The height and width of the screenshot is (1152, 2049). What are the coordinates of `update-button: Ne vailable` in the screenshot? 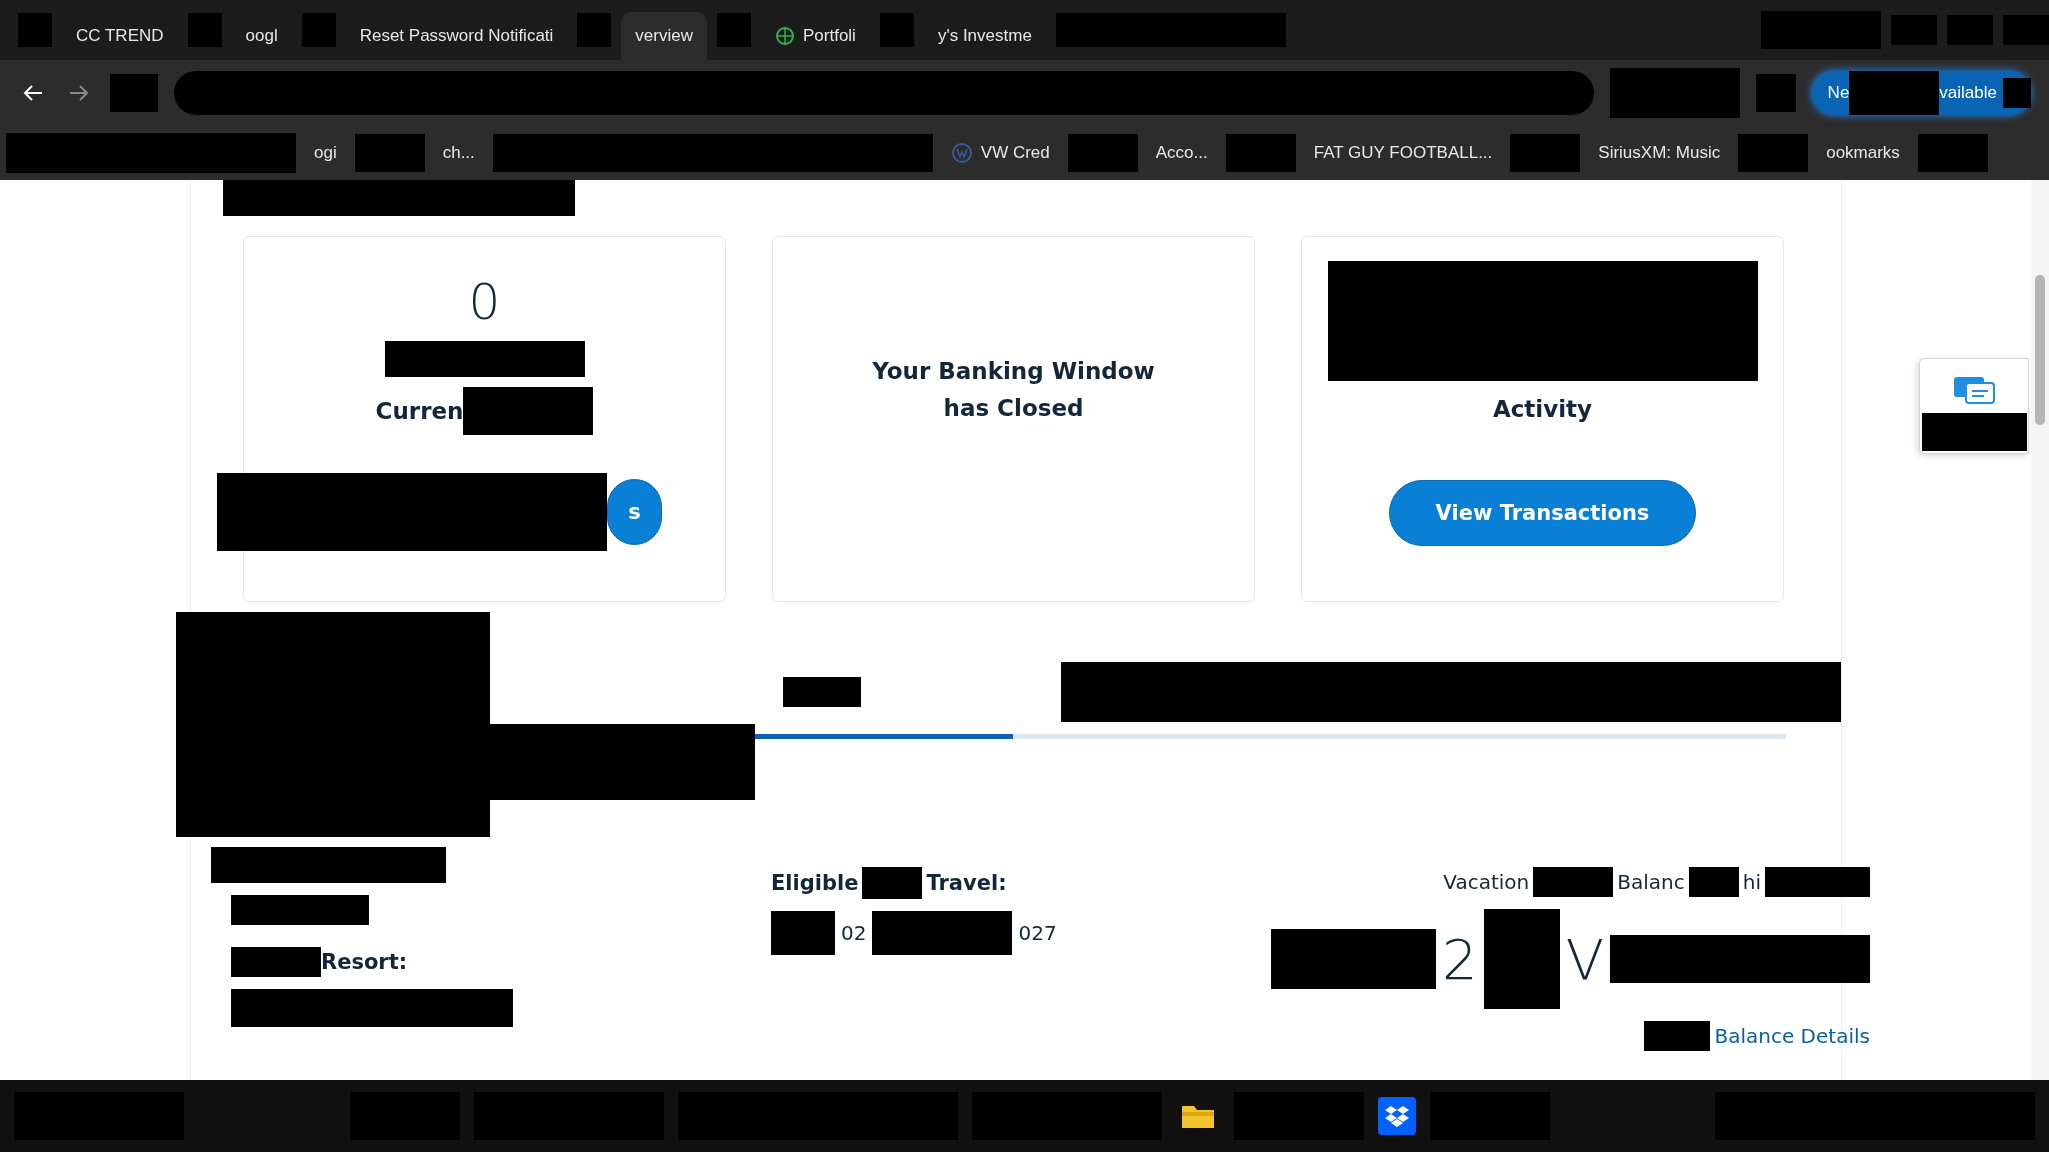 It's located at (1921, 92).